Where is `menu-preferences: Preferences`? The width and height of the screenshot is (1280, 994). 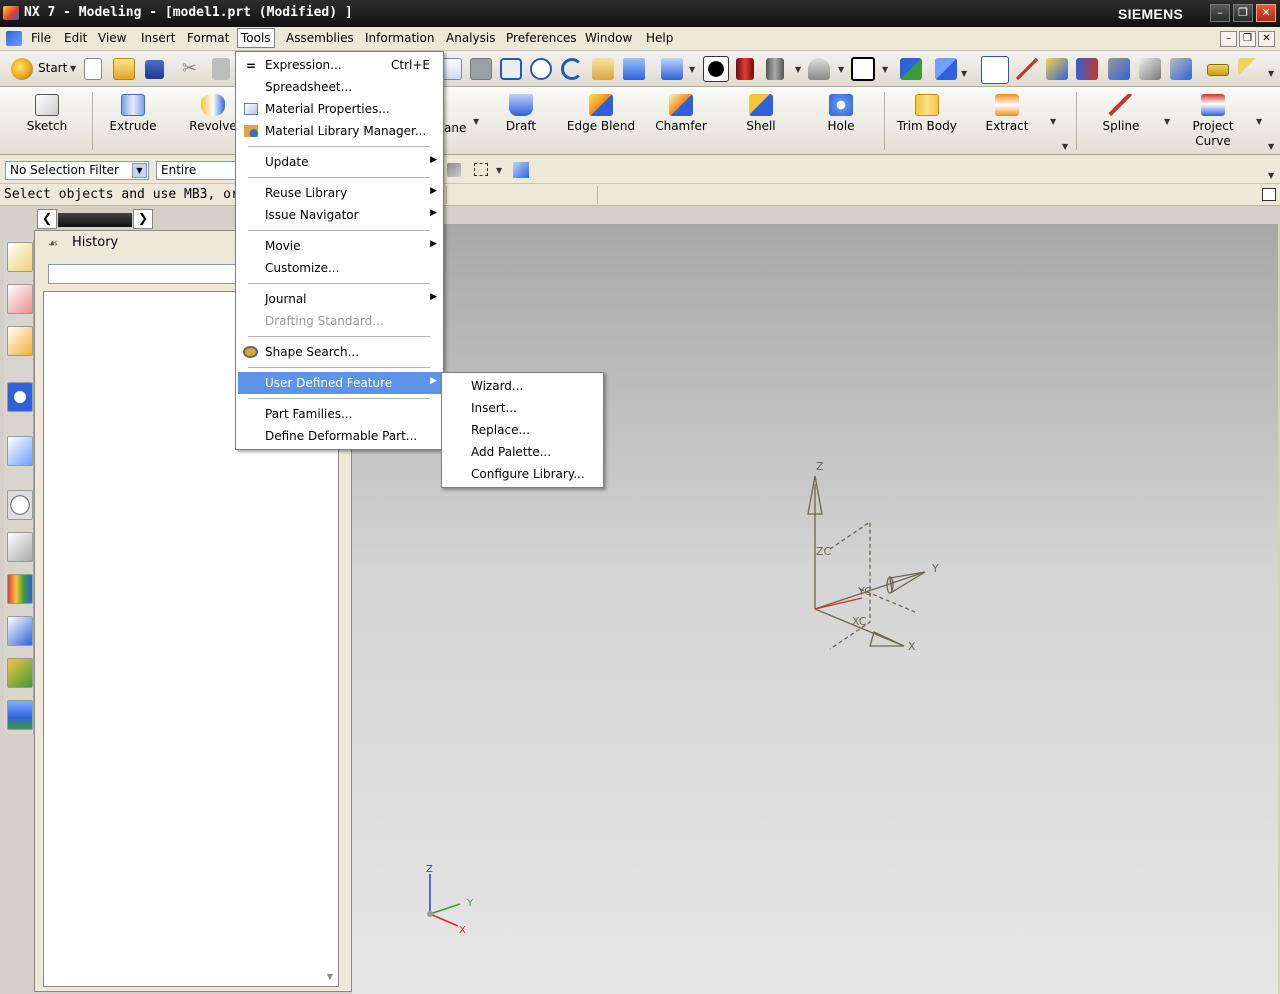 menu-preferences: Preferences is located at coordinates (541, 38).